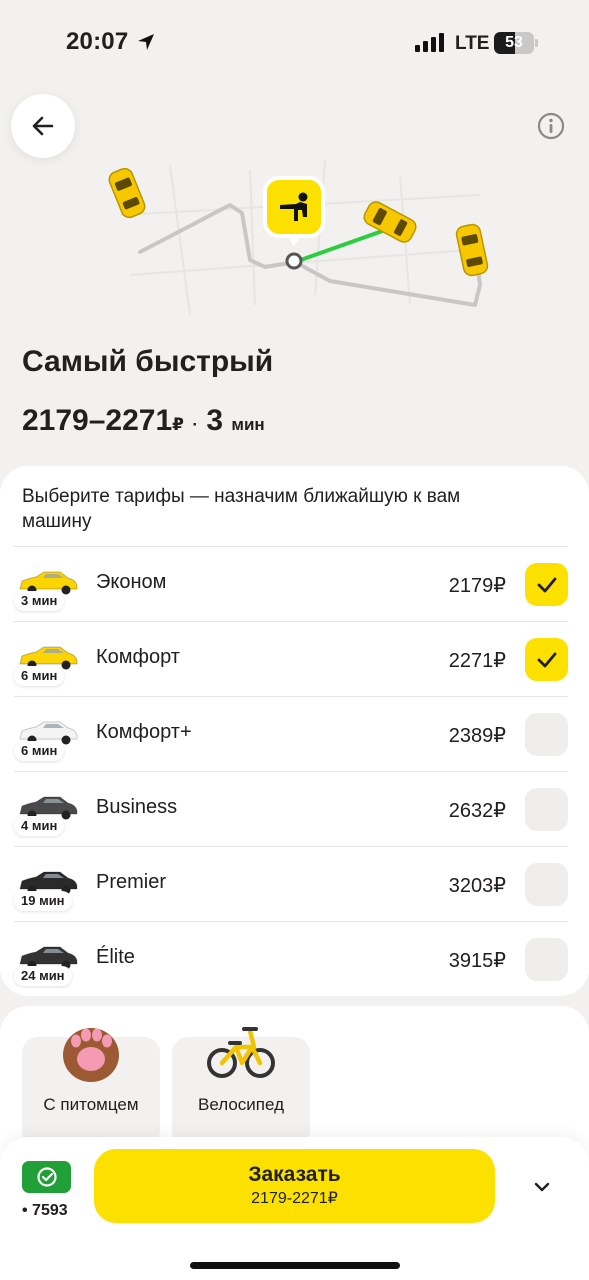  I want to click on tariff-name: Business, so click(137, 807).